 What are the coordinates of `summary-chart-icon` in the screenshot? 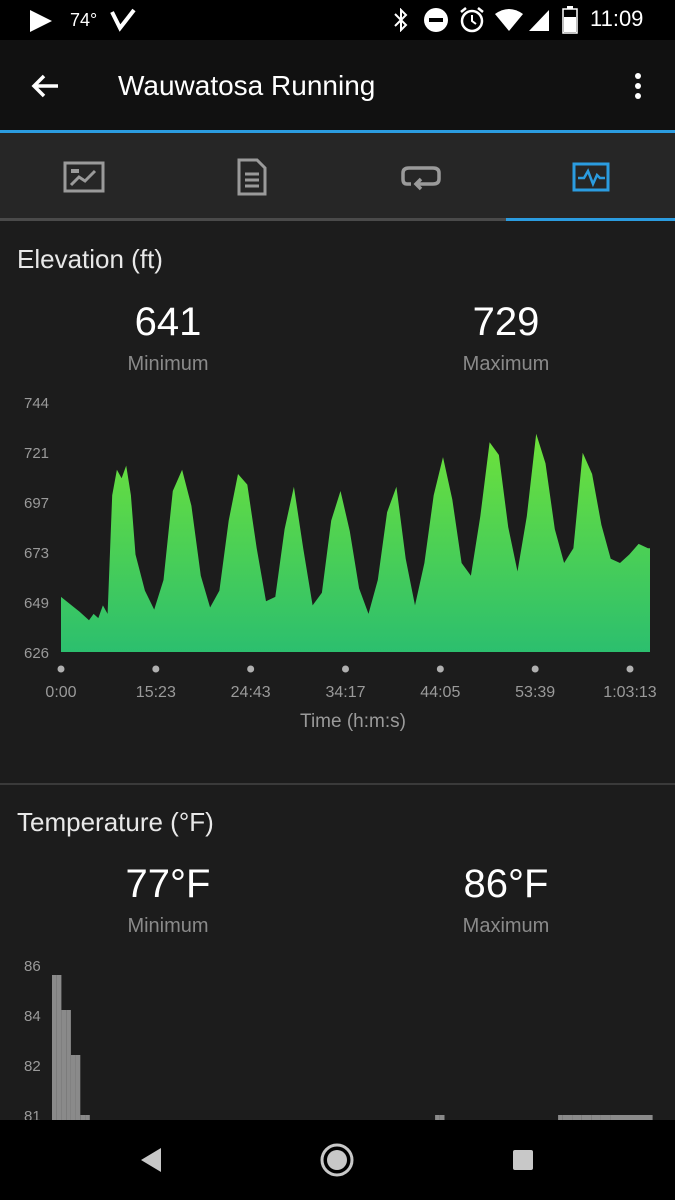 It's located at (84, 177).